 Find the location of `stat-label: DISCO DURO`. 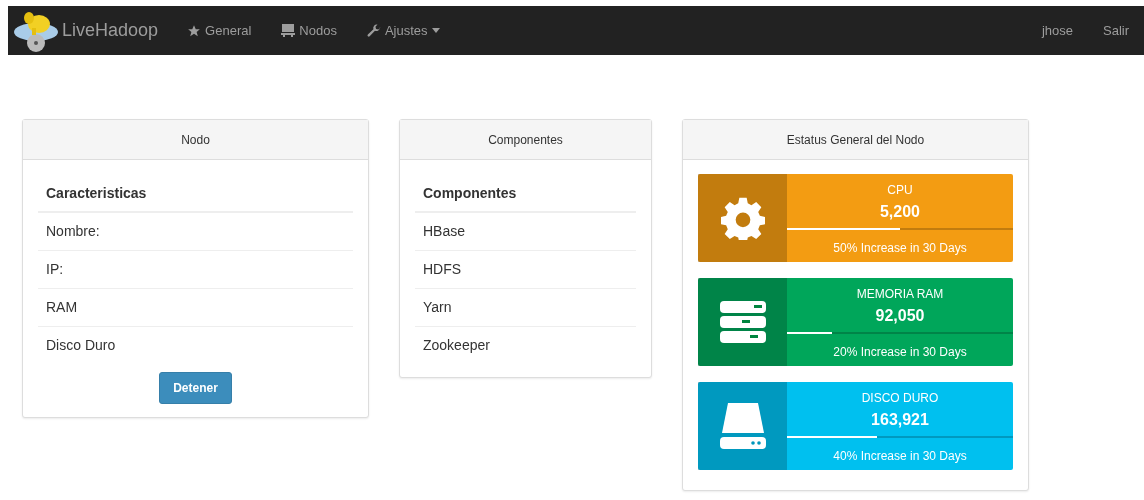

stat-label: DISCO DURO is located at coordinates (900, 398).